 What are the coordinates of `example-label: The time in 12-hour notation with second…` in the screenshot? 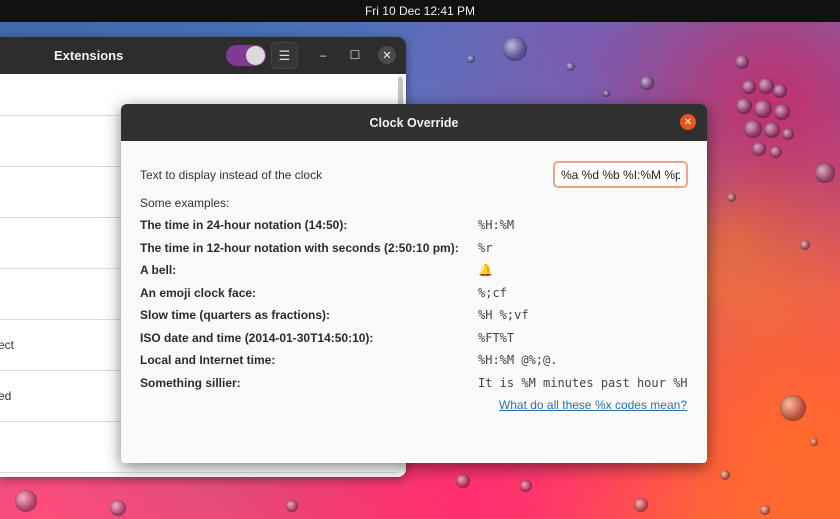 It's located at (299, 248).